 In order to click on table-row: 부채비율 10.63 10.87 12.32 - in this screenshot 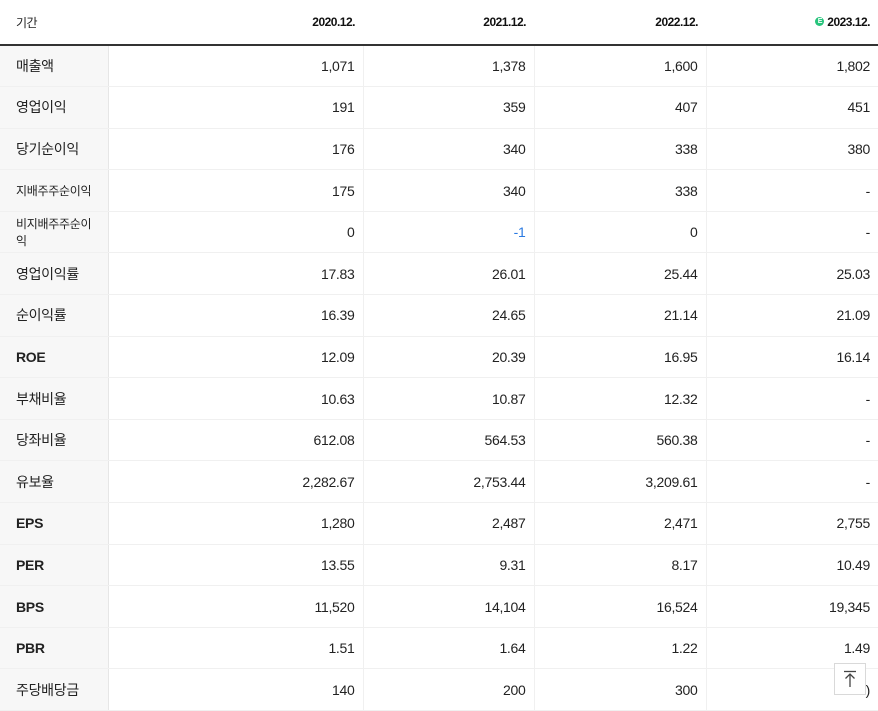, I will do `click(439, 398)`.